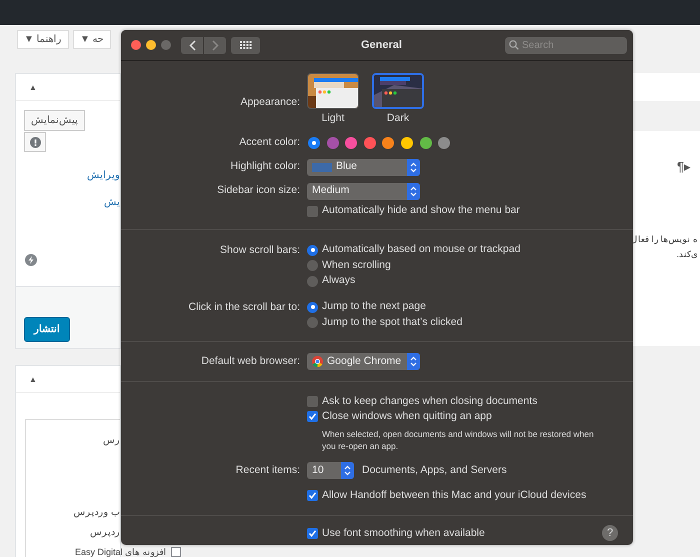 This screenshot has height=557, width=700. I want to click on radio-label: Automatically based on mouse or trackpad, so click(421, 250).